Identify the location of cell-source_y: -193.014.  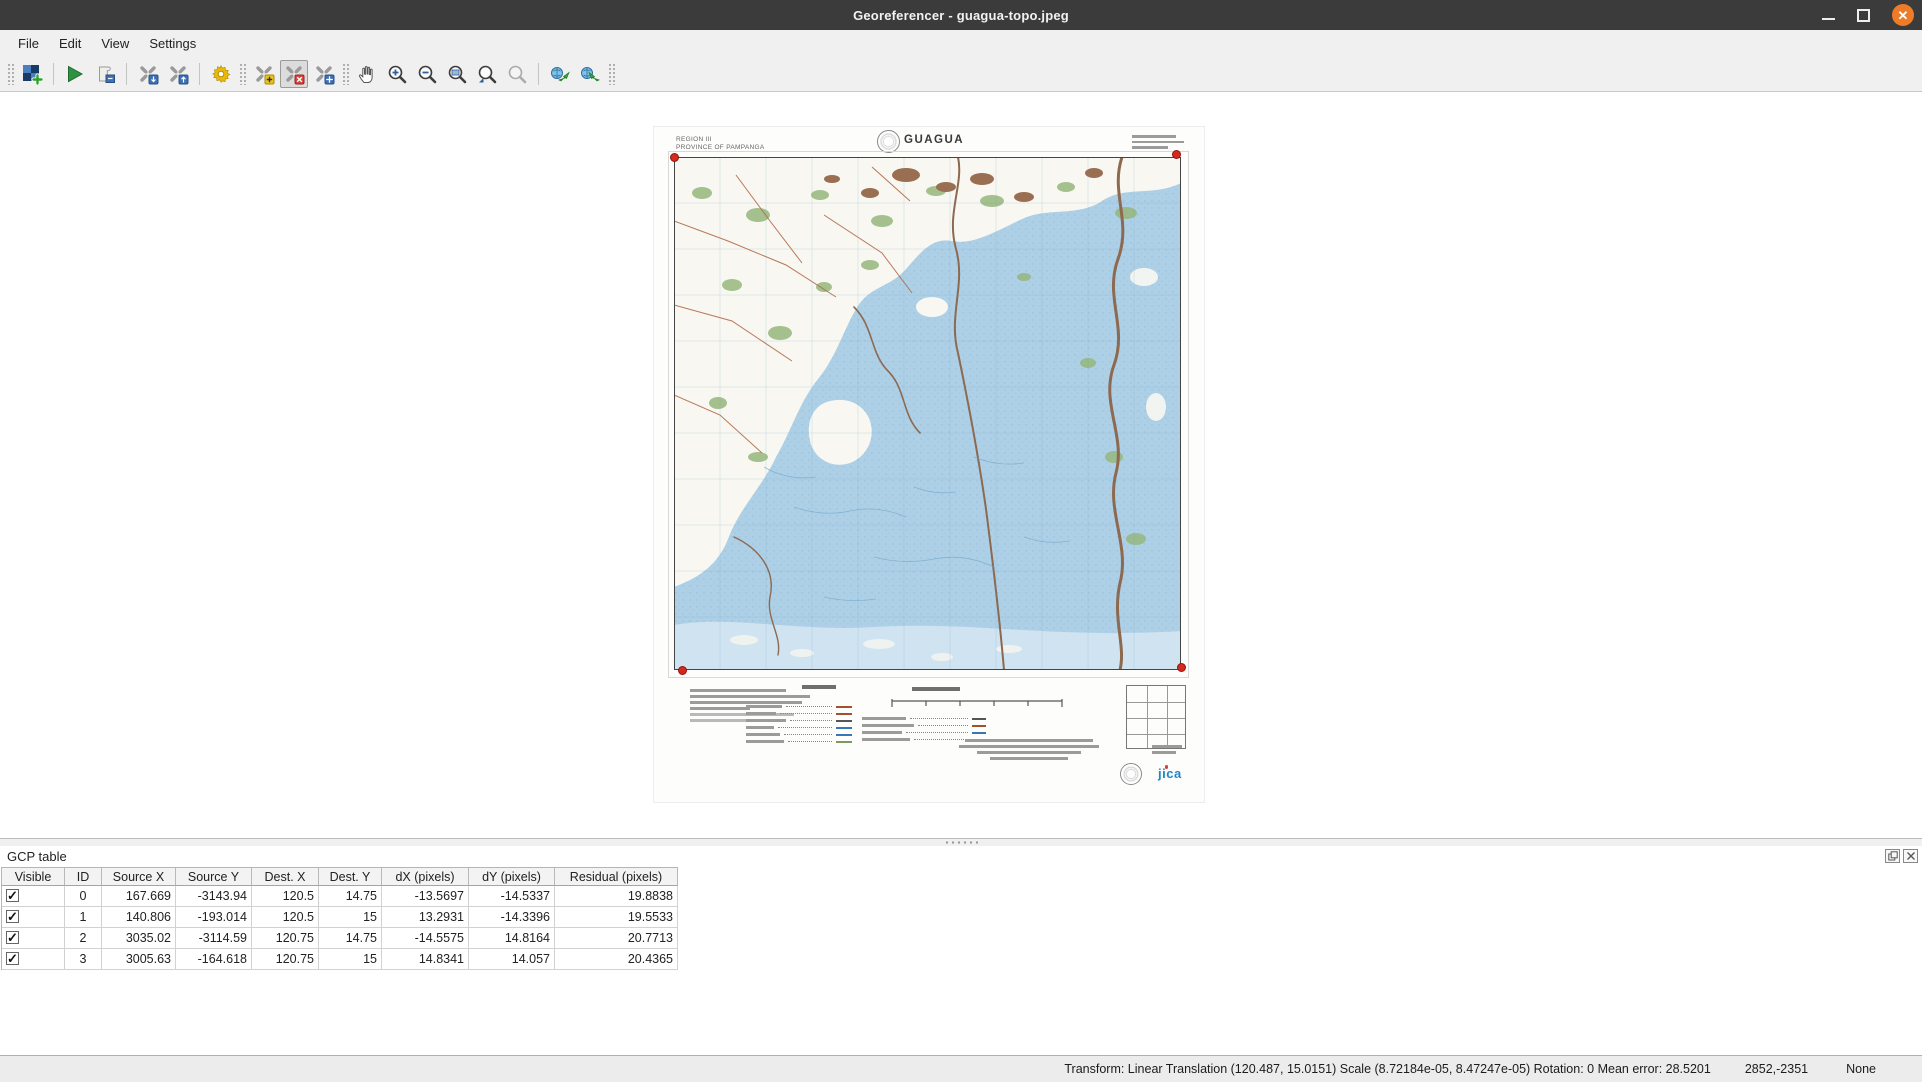
(214, 917).